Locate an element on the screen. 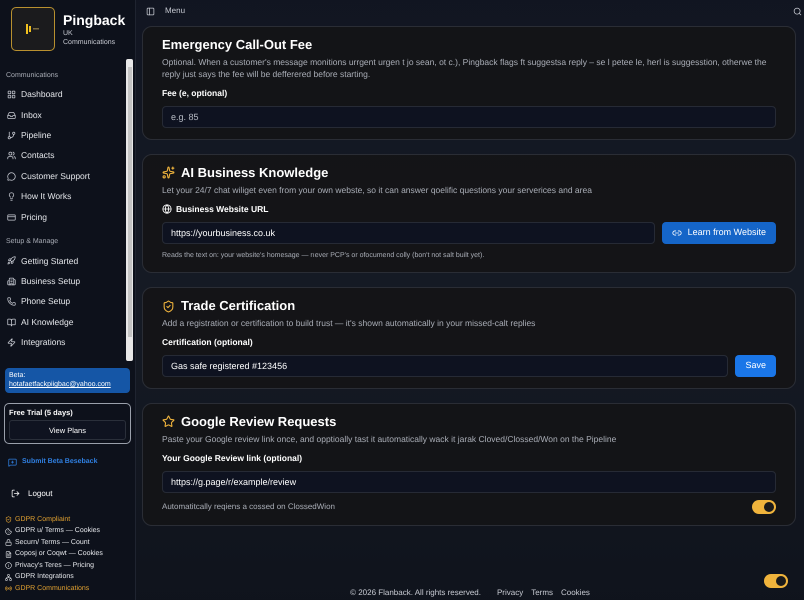 The height and width of the screenshot is (600, 804). save-button: Save is located at coordinates (755, 365).